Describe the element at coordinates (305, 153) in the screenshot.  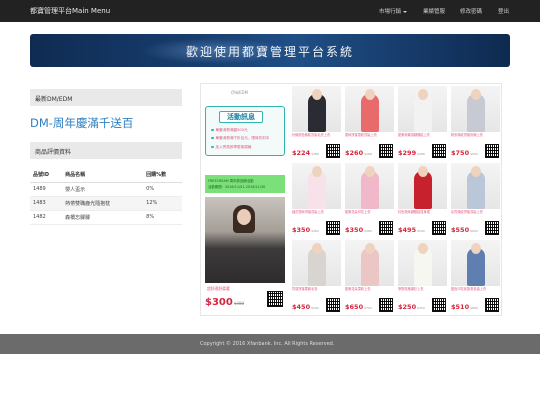
I see `product-price: $224$388` at that location.